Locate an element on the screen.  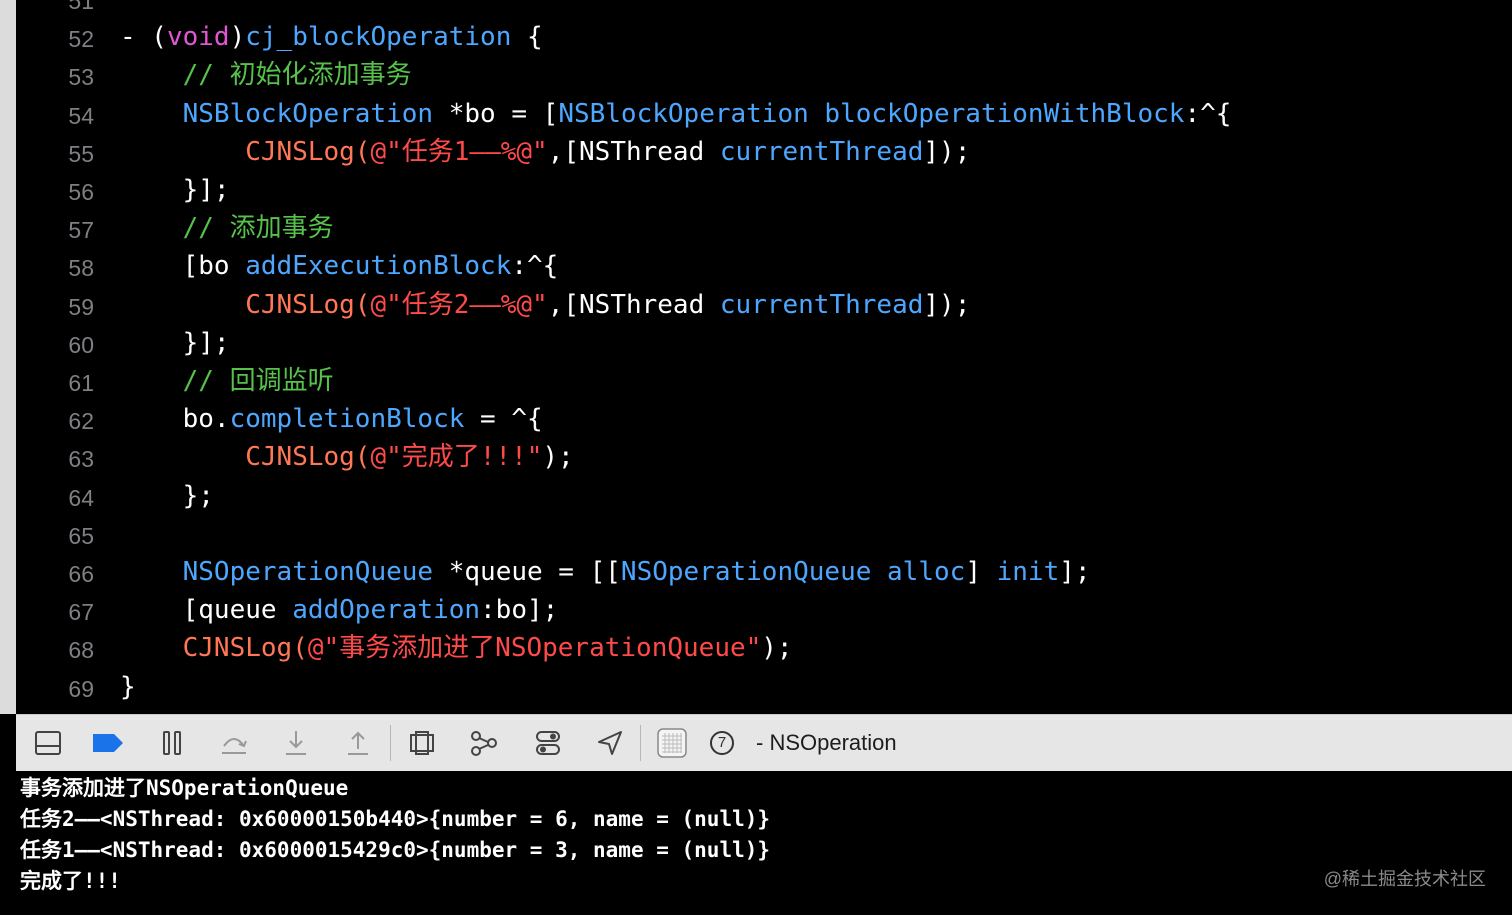
code-token: // 初始化添加事务 is located at coordinates (266, 75).